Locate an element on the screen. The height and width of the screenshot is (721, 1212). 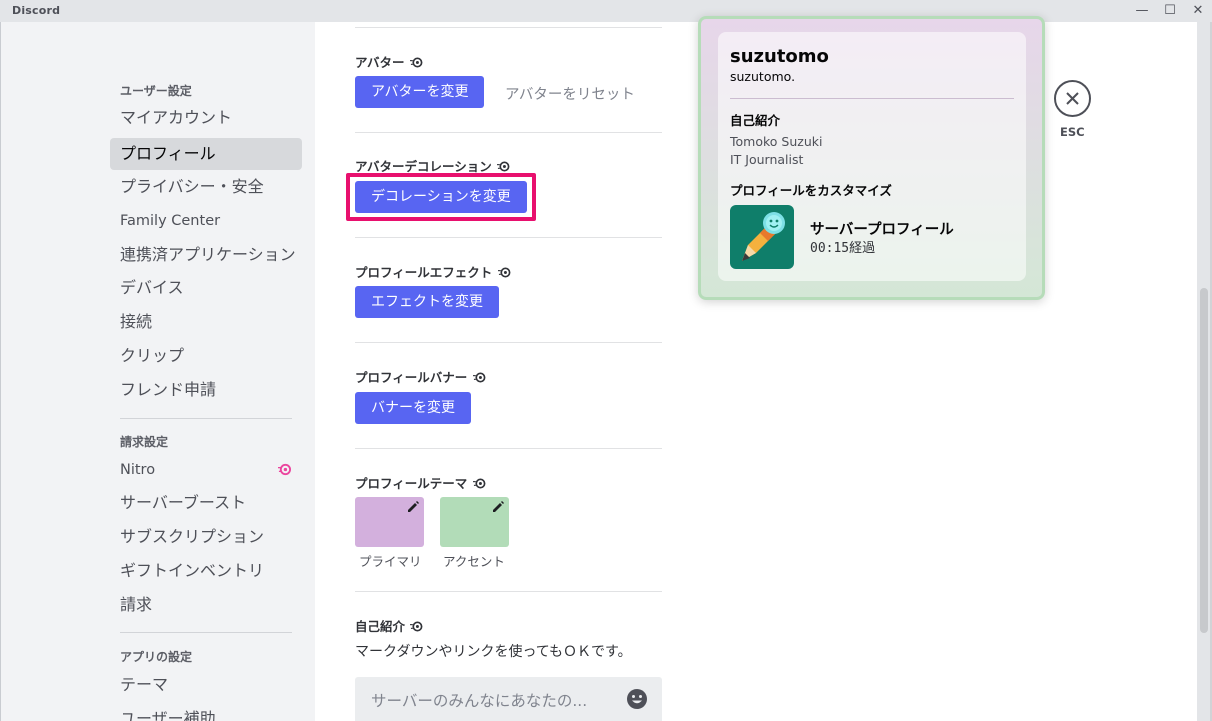
avatar-label: アバター is located at coordinates (389, 61).